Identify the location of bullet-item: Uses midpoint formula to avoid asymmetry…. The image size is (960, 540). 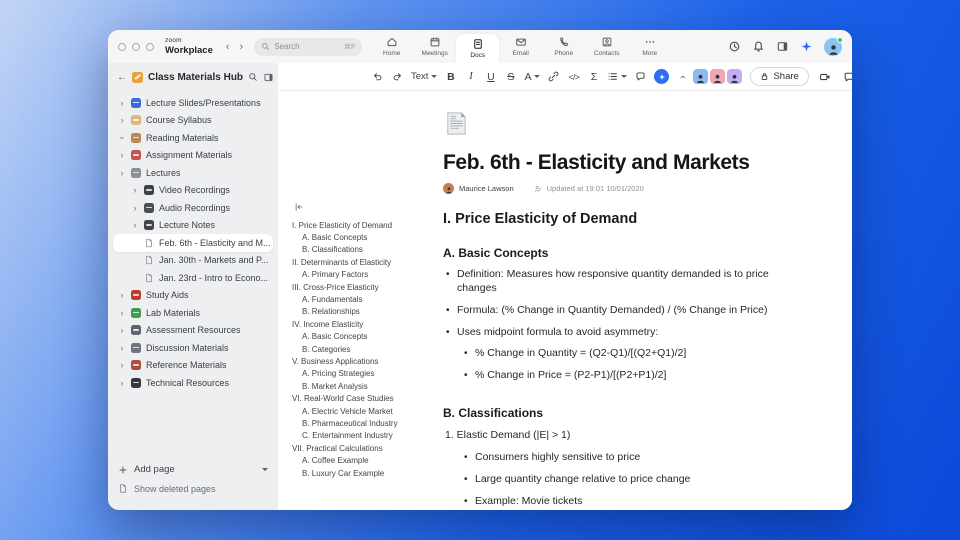
(610, 333).